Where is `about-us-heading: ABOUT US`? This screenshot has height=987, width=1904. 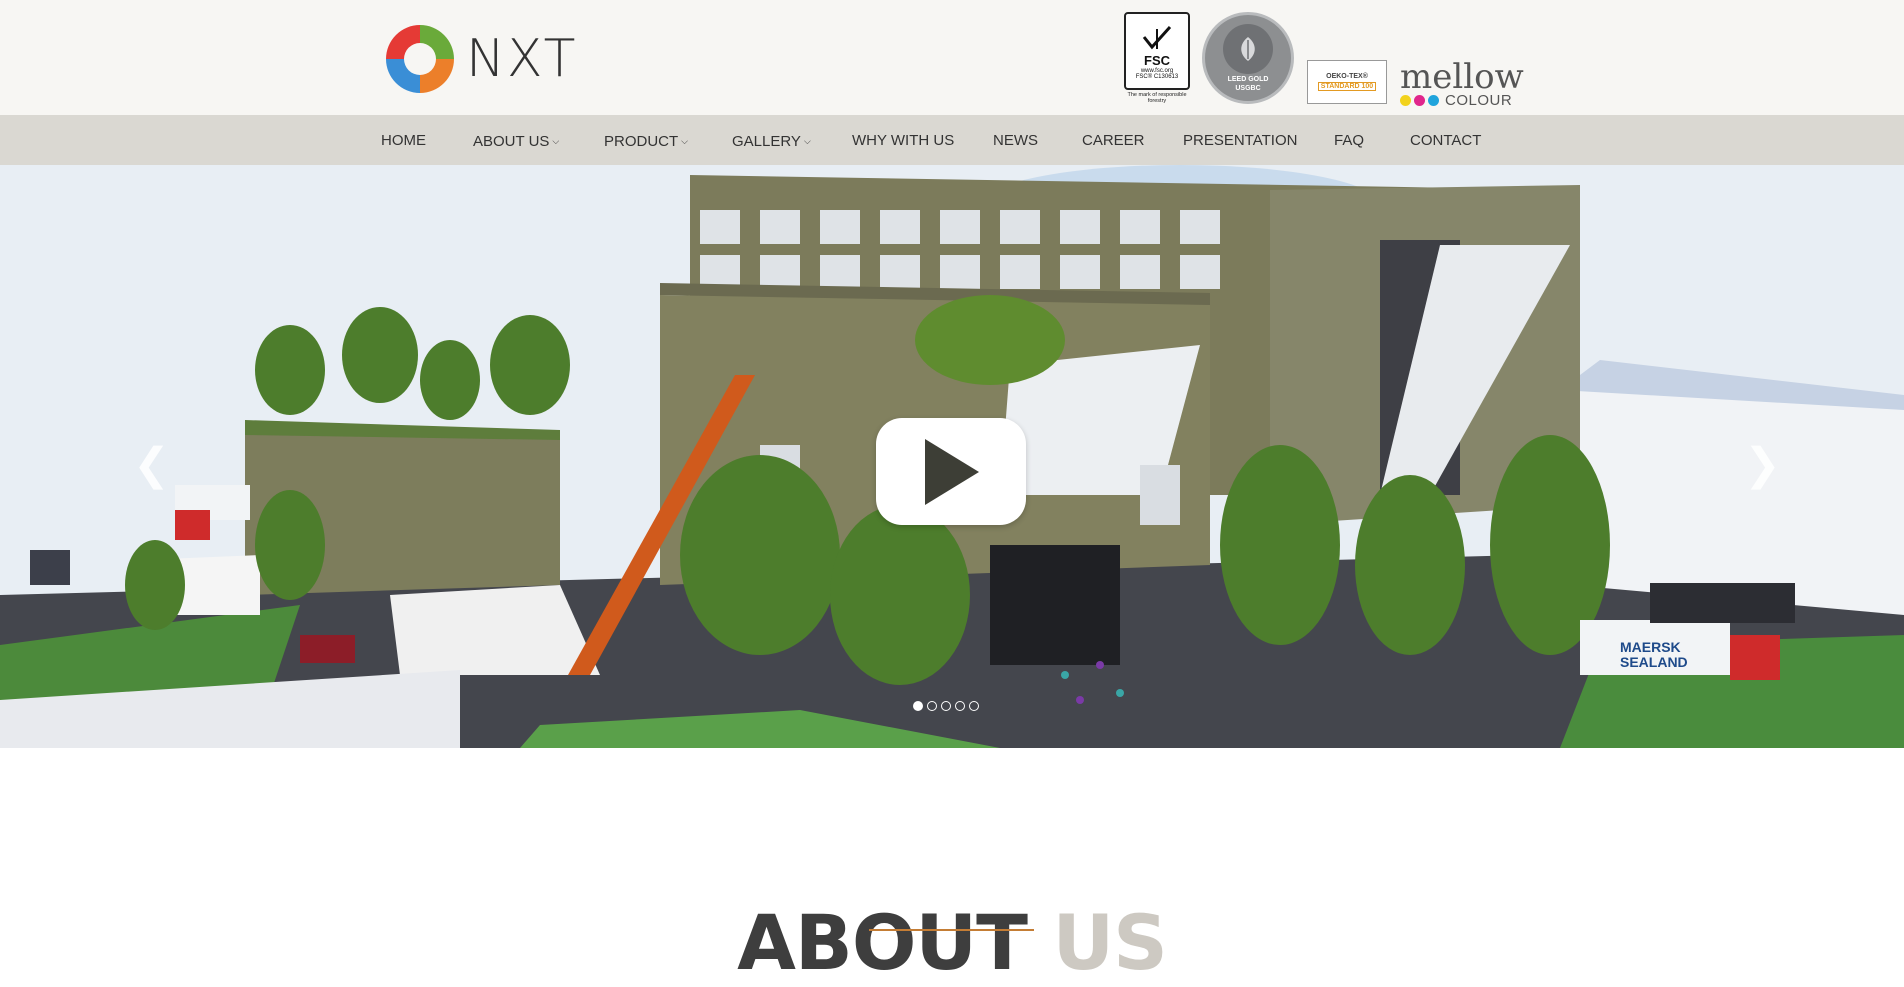
about-us-heading: ABOUT US is located at coordinates (952, 943).